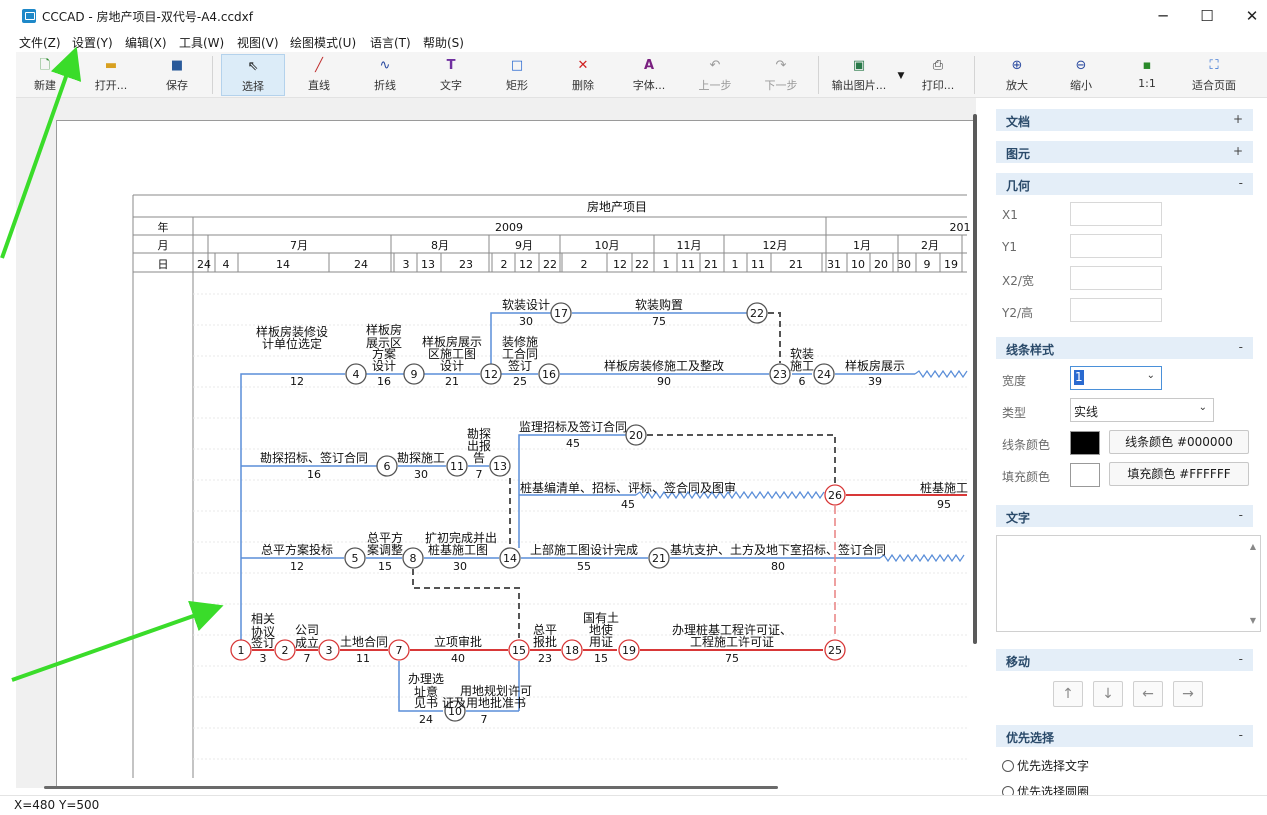 The width and height of the screenshot is (1267, 815). Describe the element at coordinates (520, 365) in the screenshot. I see `activity-label: 签订` at that location.